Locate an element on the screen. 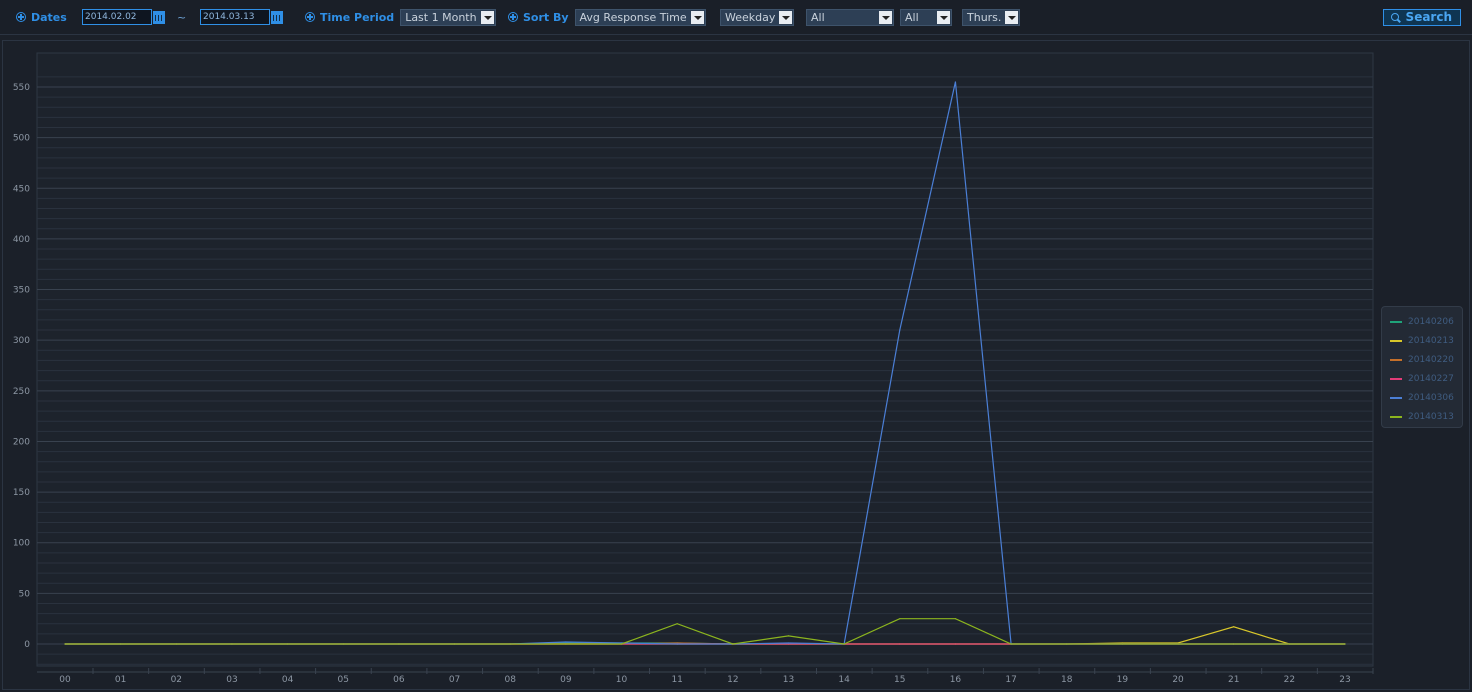 The image size is (1472, 692). legend-item: 20140220 is located at coordinates (1422, 360).